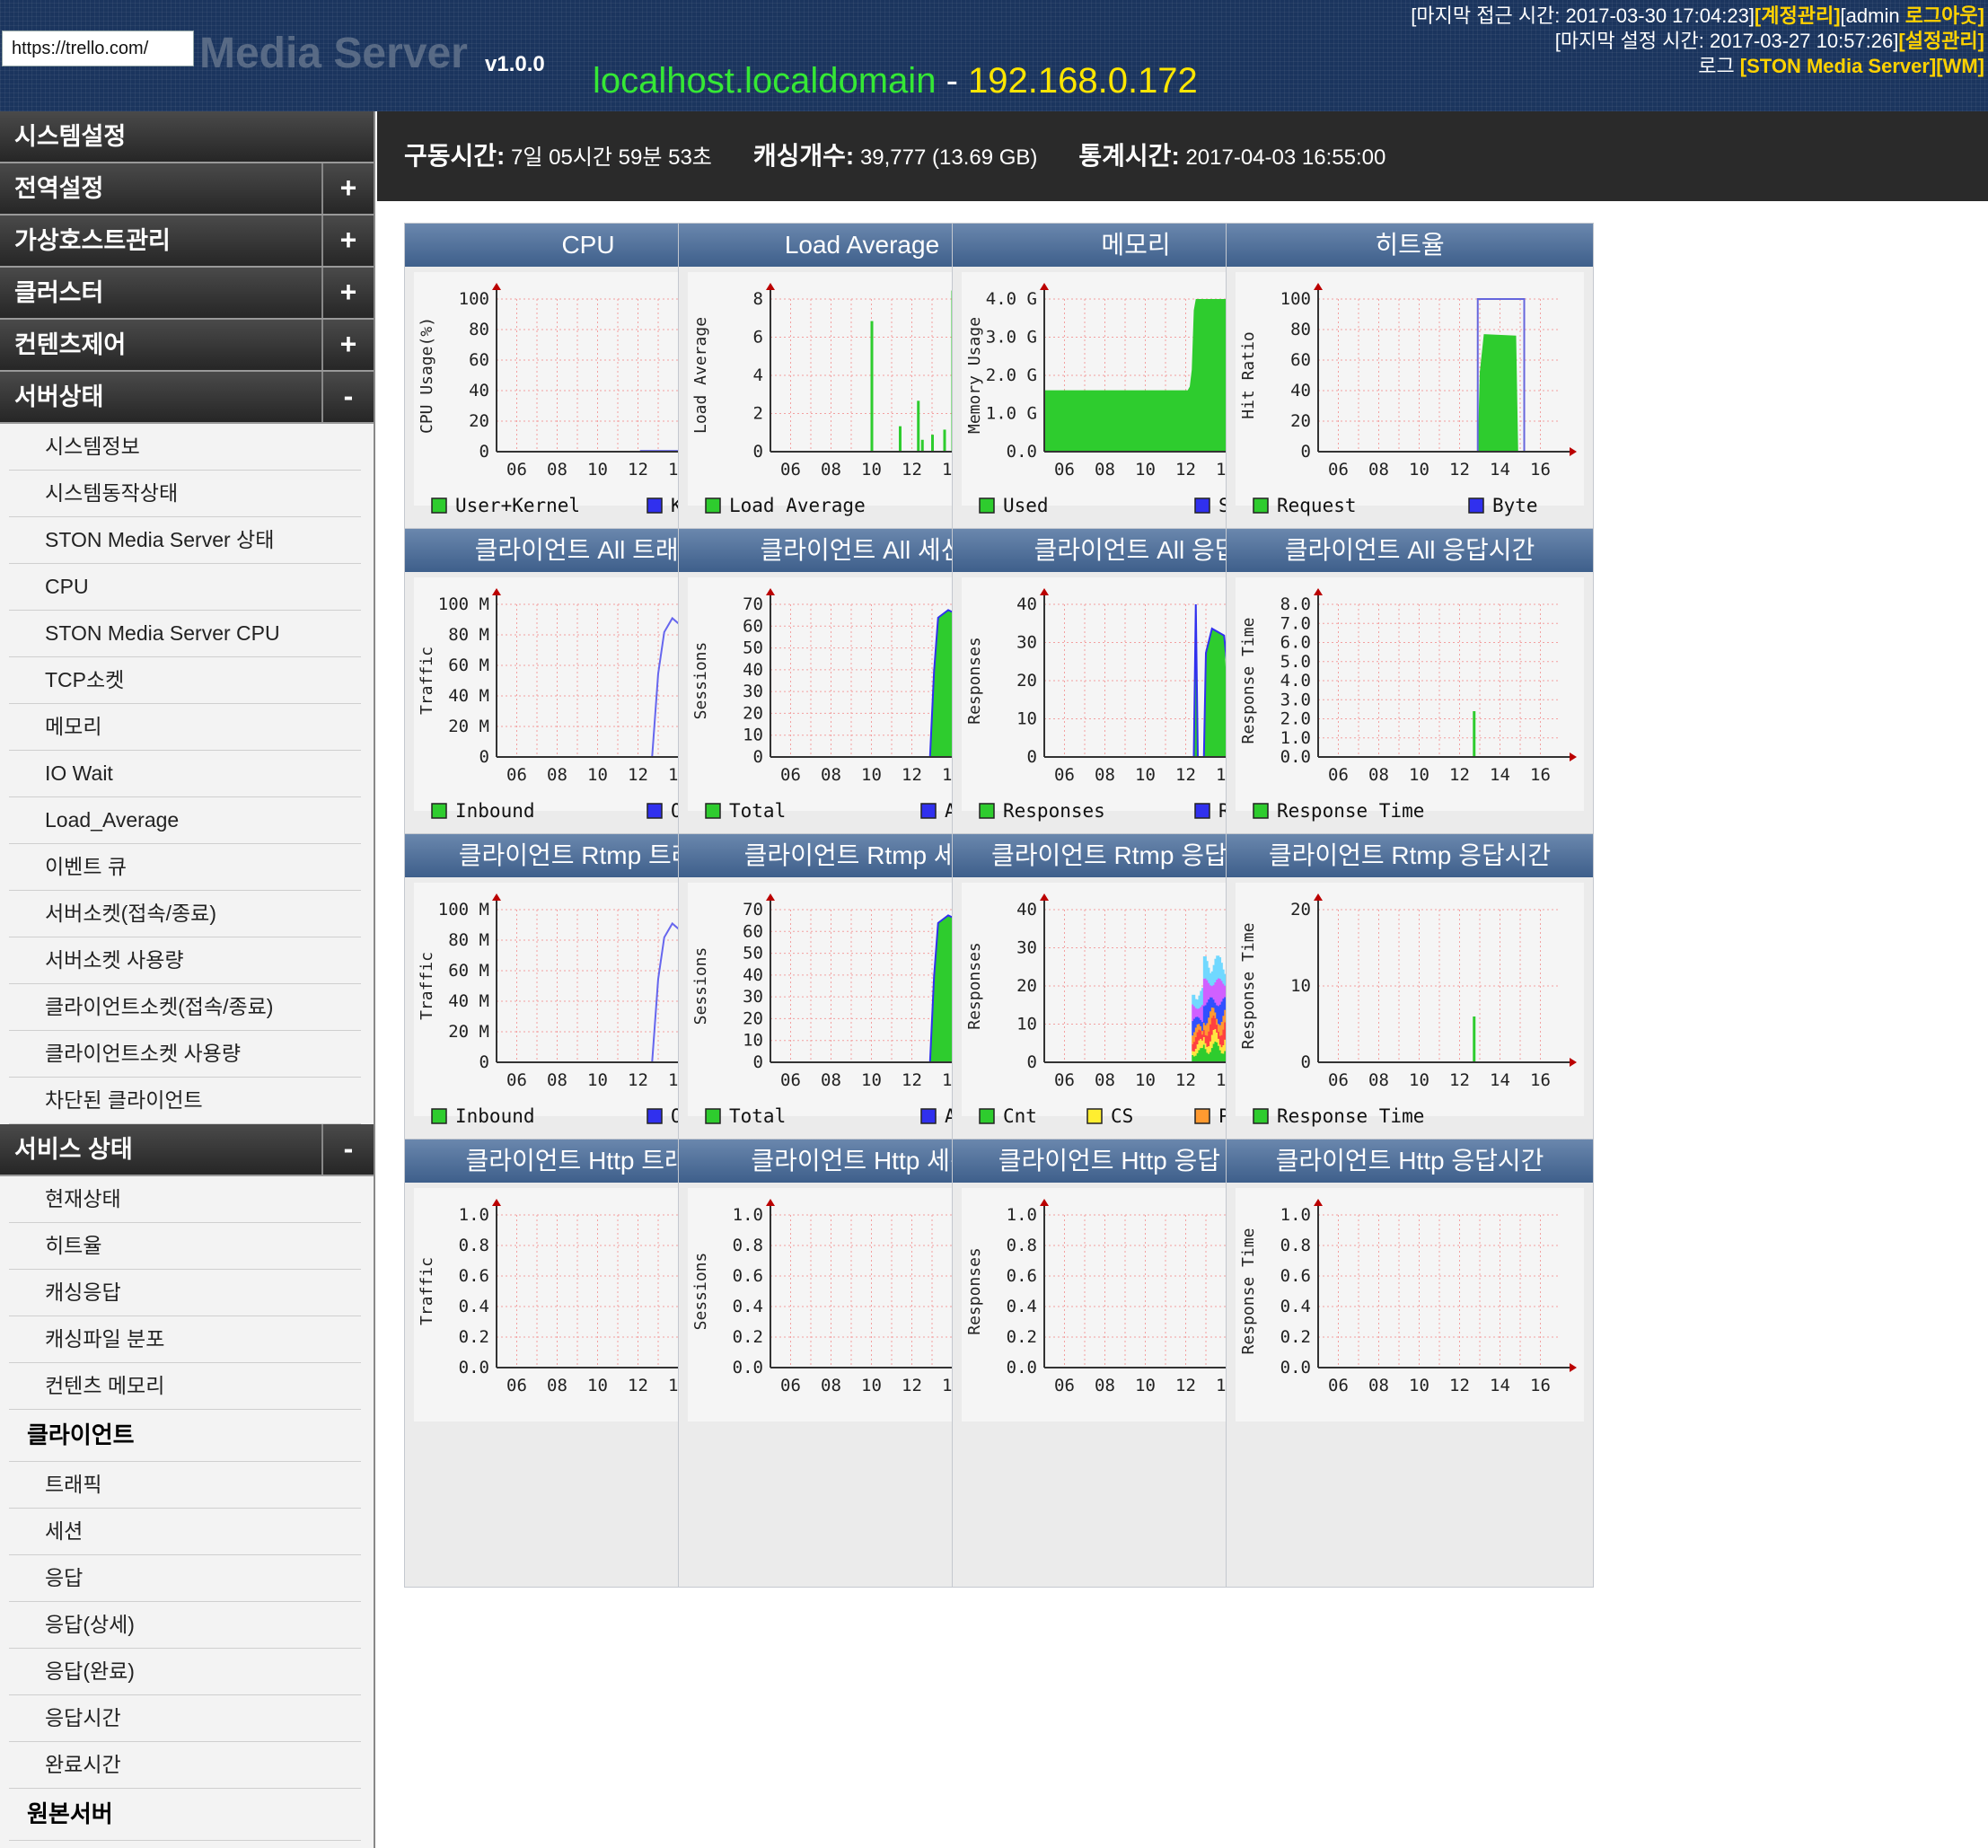 Image resolution: width=1988 pixels, height=1848 pixels. Describe the element at coordinates (185, 1386) in the screenshot. I see `nav-item: 컨텐츠 메모리` at that location.